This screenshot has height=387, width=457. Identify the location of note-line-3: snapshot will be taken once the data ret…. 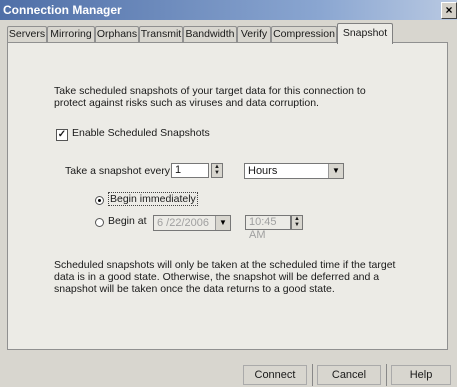
(194, 289).